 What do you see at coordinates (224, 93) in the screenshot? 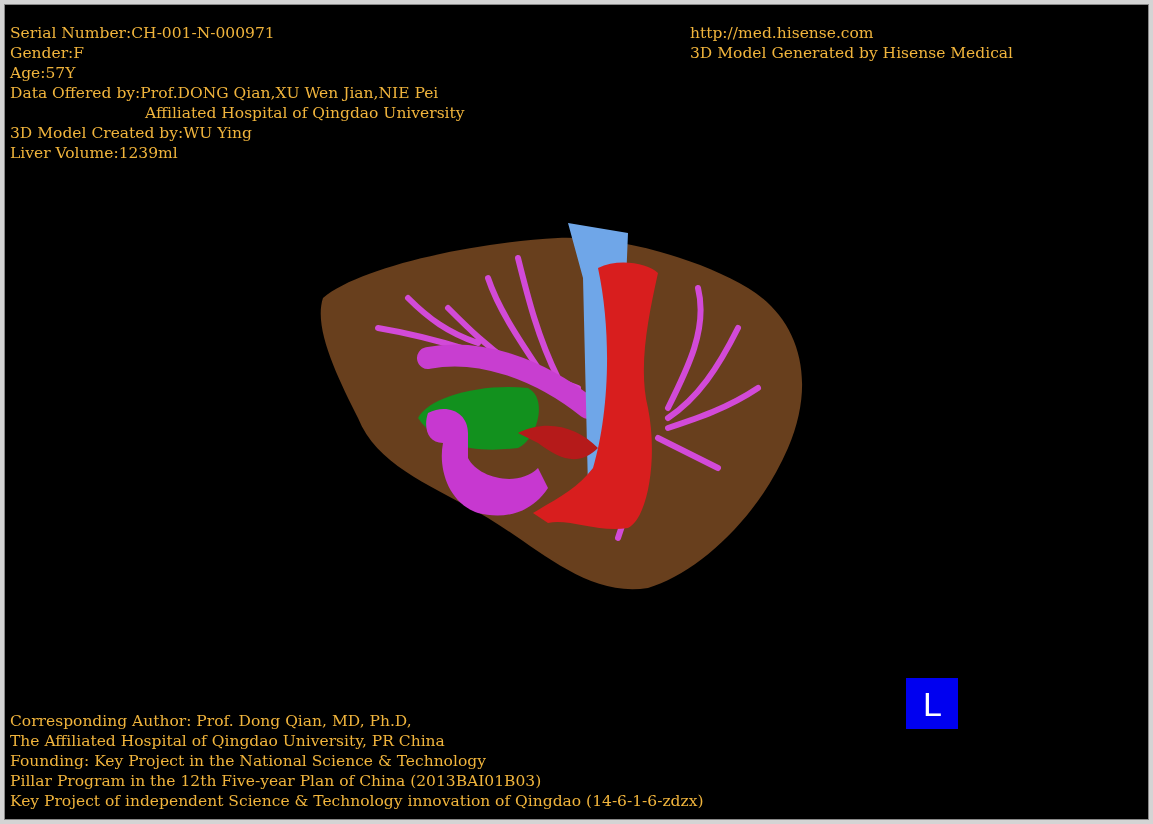
I see `info-text: Data Offered by:Prof.DONG Qian,XU Wen Jian,NIE Pei` at bounding box center [224, 93].